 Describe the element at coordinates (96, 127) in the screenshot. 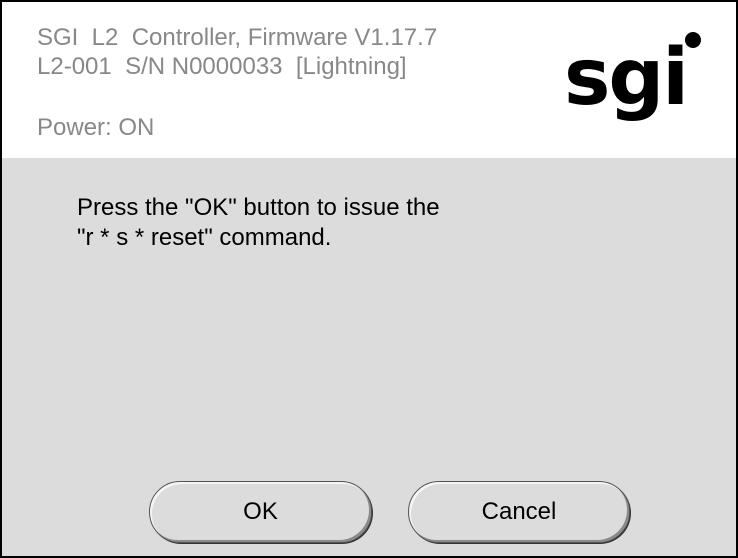

I see `power-status: Power: ON` at that location.